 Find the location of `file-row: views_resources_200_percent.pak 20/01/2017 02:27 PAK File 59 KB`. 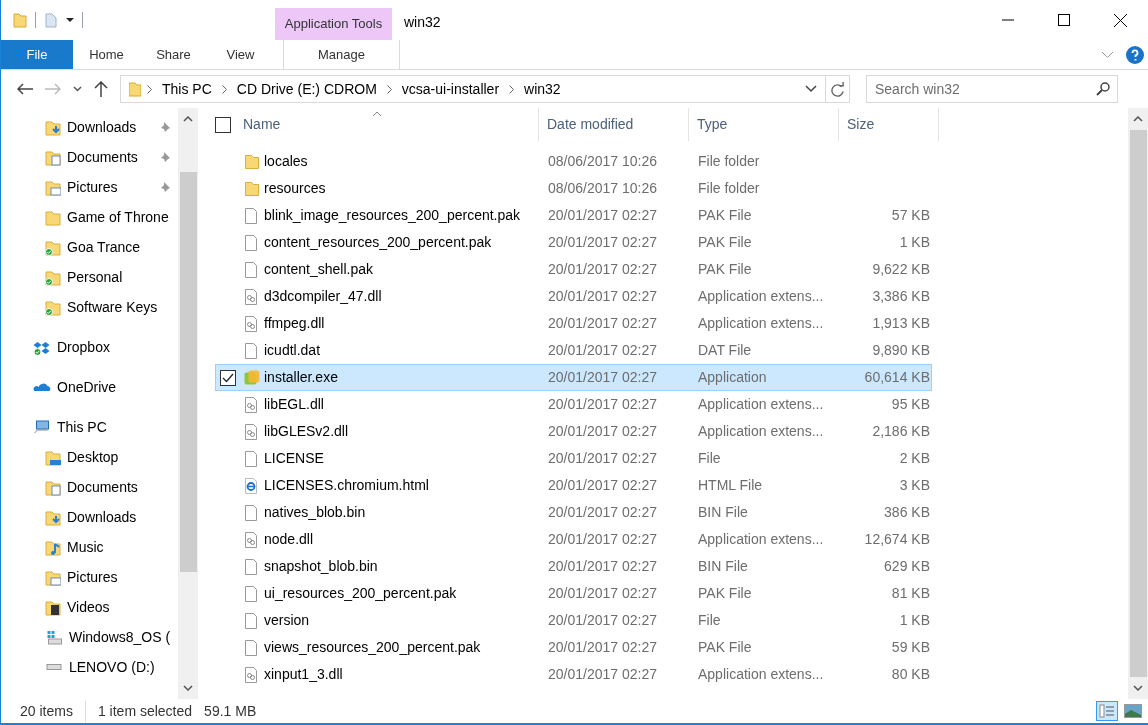

file-row: views_resources_200_percent.pak 20/01/2017 02:27 PAK File 59 KB is located at coordinates (573, 647).